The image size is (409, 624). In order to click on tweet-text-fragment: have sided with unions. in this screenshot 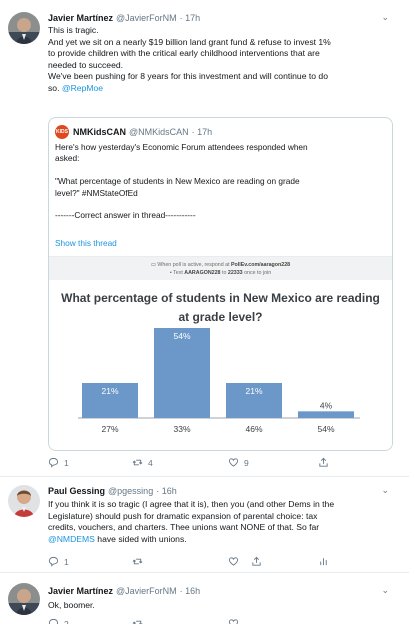, I will do `click(140, 538)`.